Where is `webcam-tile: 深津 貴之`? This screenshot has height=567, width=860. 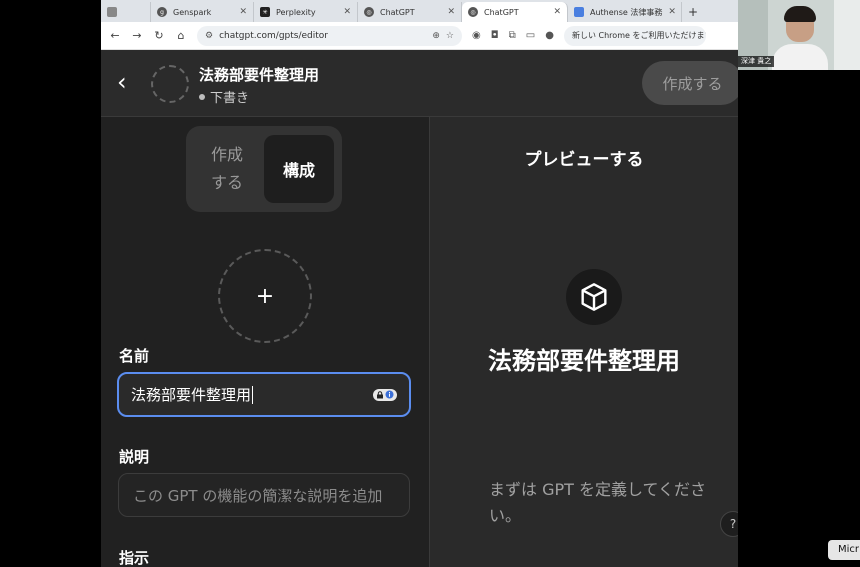 webcam-tile: 深津 貴之 is located at coordinates (799, 35).